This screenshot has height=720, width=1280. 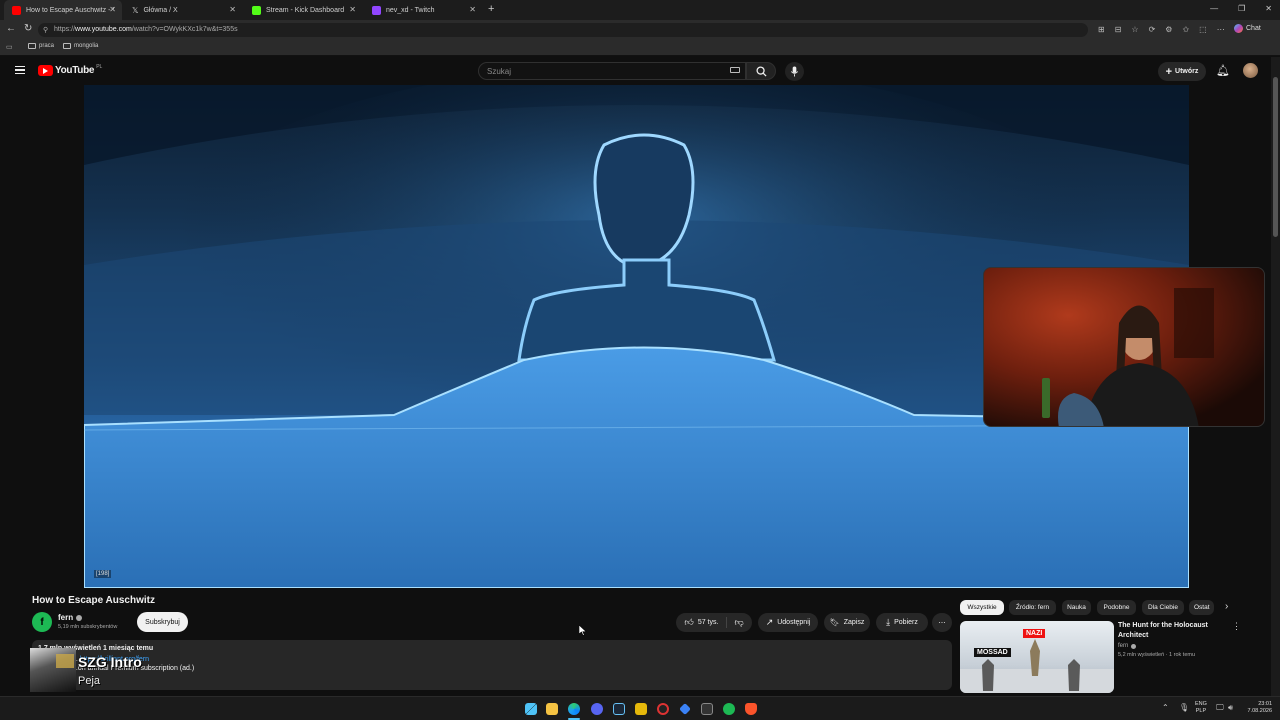 I want to click on bookmark-praca: praca, so click(x=41, y=46).